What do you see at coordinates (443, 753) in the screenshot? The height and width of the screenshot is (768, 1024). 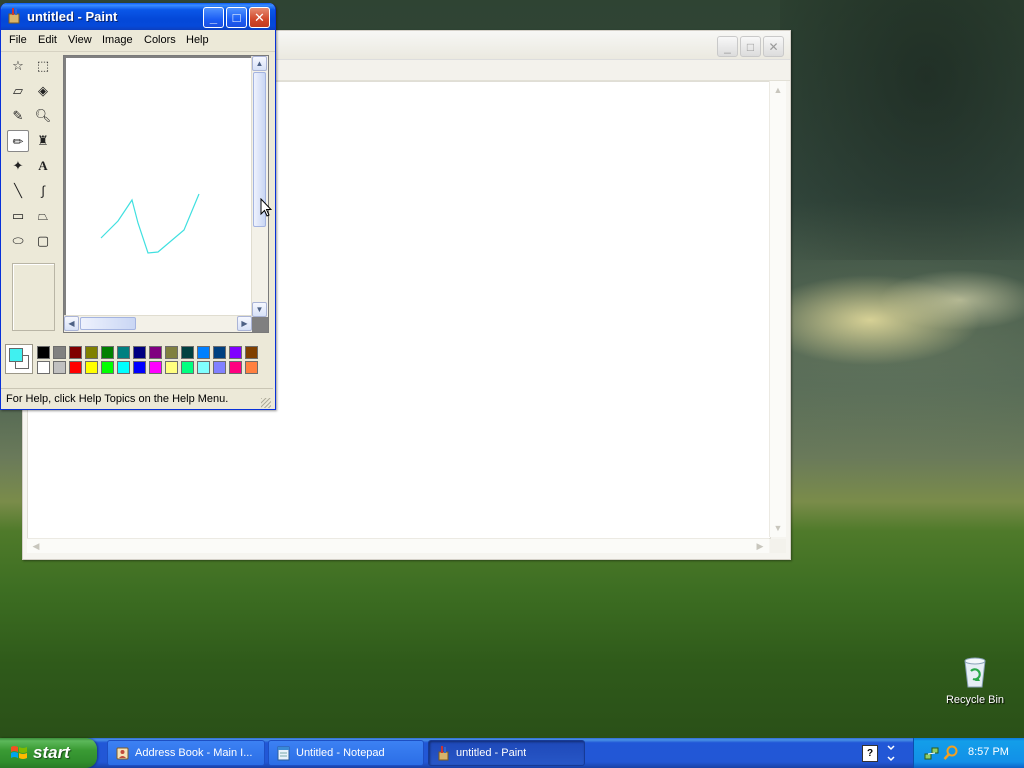 I see `paint-app-icon` at bounding box center [443, 753].